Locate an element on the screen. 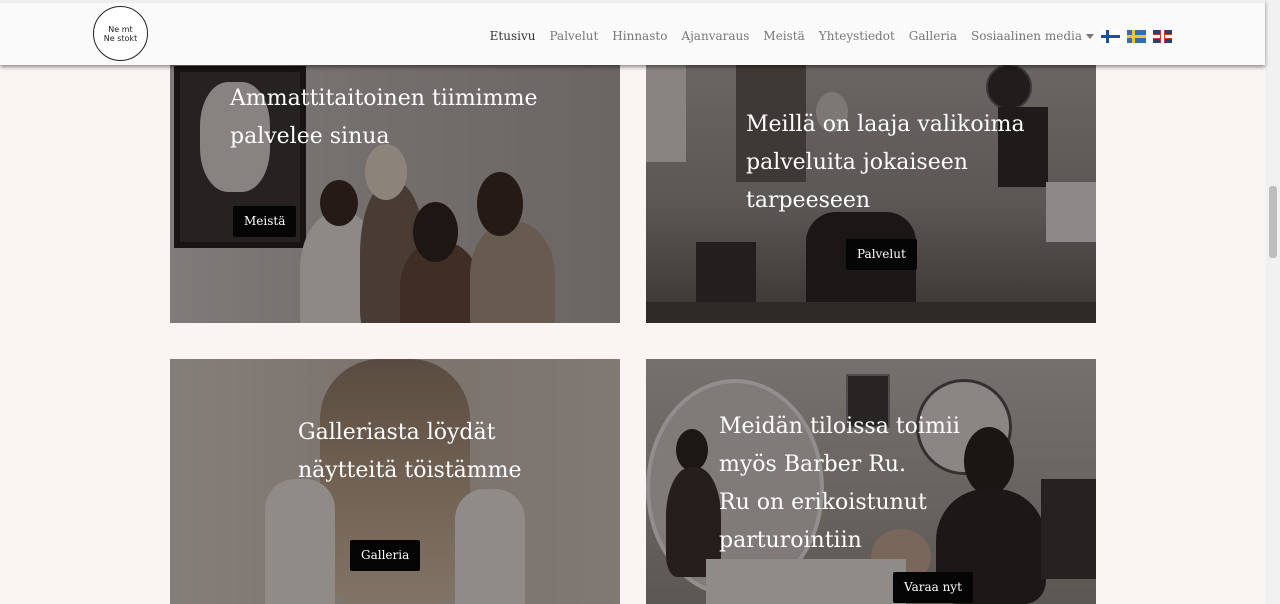 The image size is (1280, 604). barber-heading-line-1: Meidän tiloissa toimii is located at coordinates (839, 426).